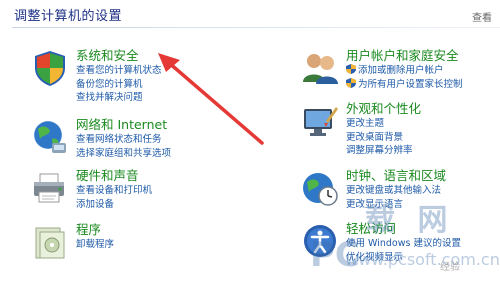 Image resolution: width=500 pixels, height=298 pixels. What do you see at coordinates (123, 154) in the screenshot?
I see `link-homegroup-sharing: 选择家庭组和共享选项` at bounding box center [123, 154].